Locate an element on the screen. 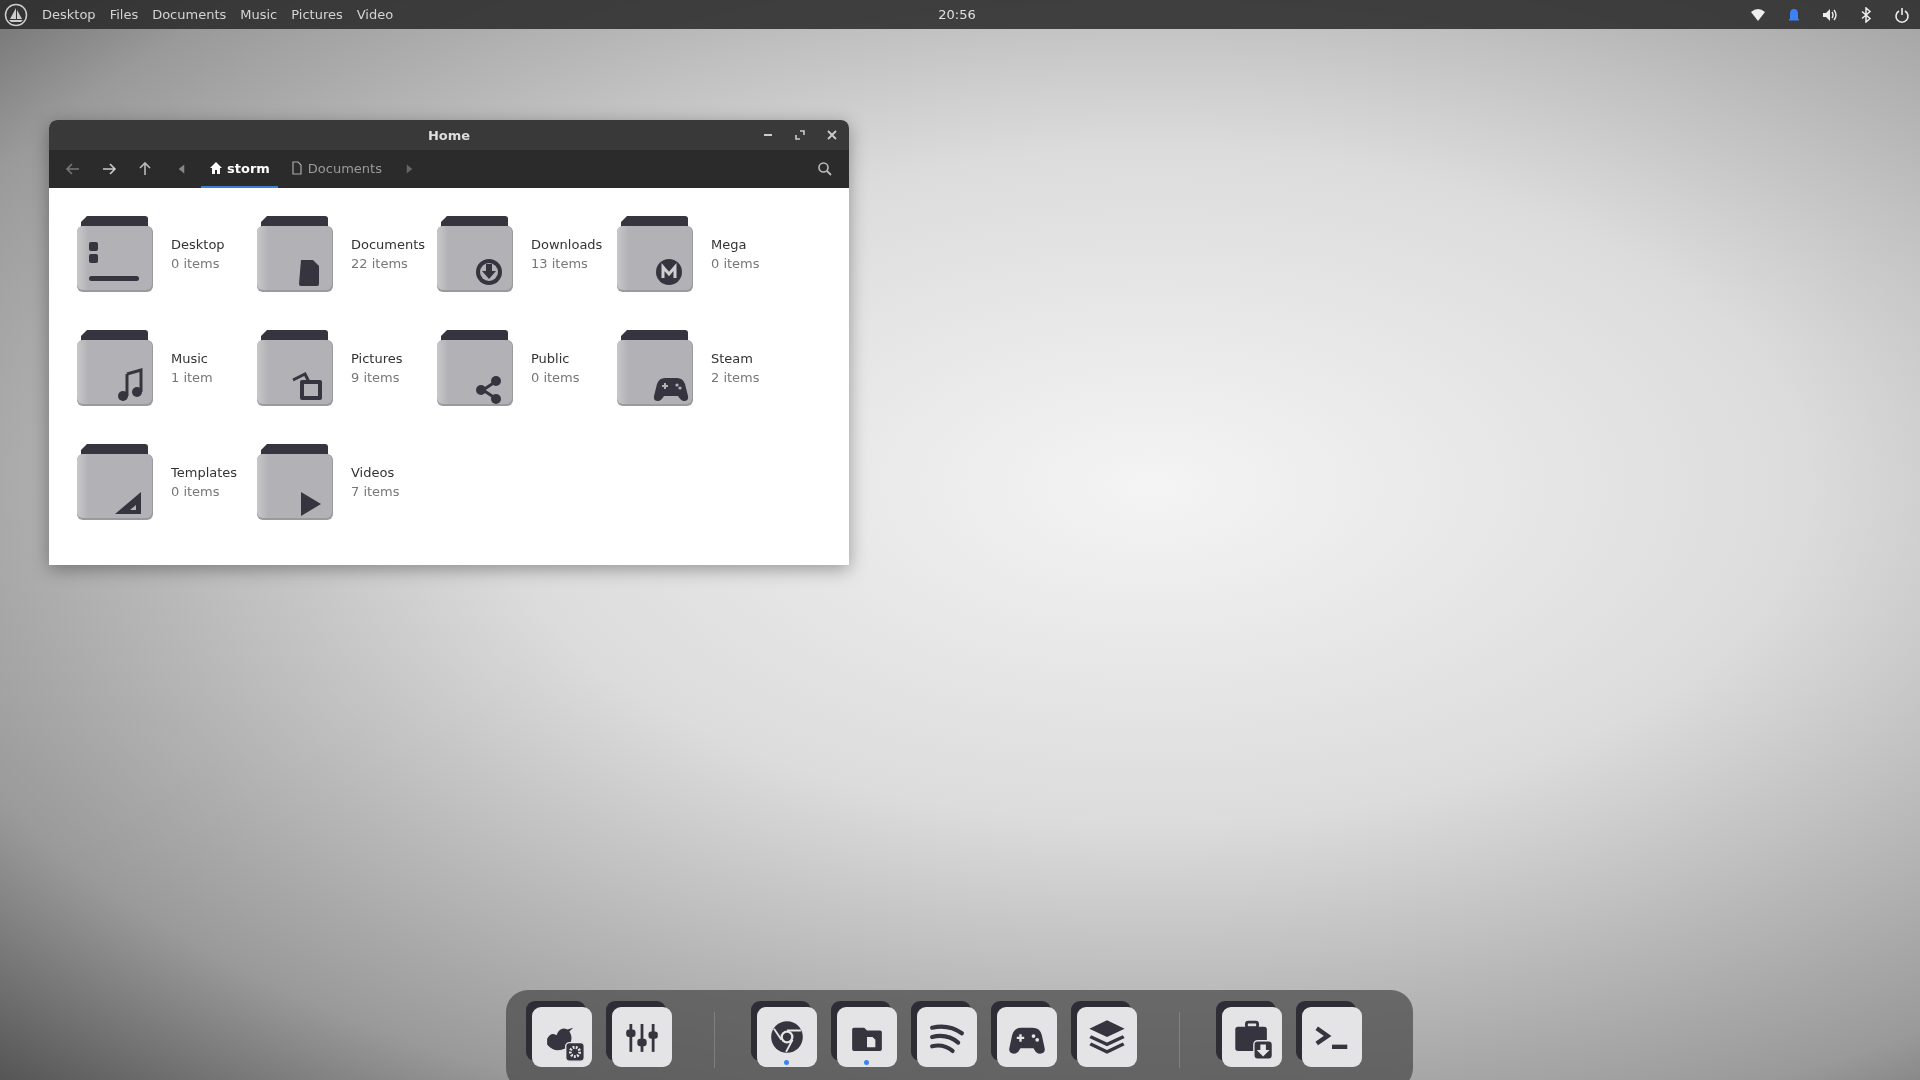 The height and width of the screenshot is (1080, 1920). folder-name: Mega is located at coordinates (729, 244).